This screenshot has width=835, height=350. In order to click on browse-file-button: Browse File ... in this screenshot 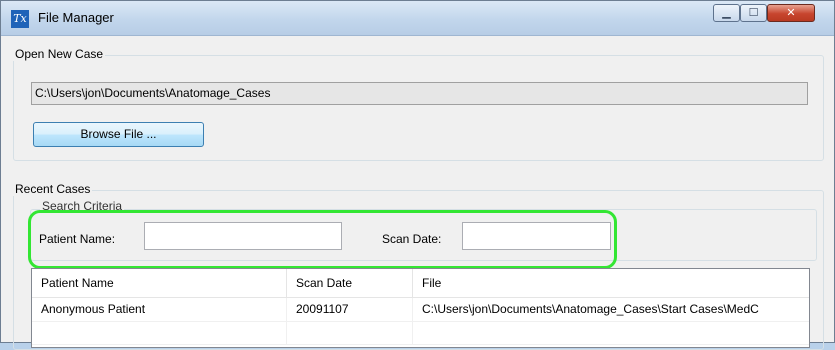, I will do `click(118, 134)`.